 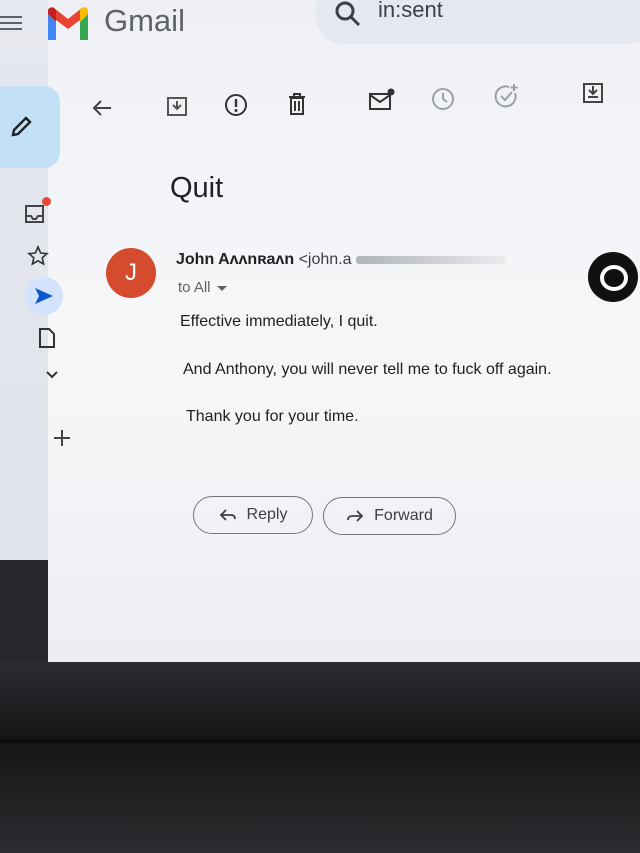 I want to click on forward-icon, so click(x=355, y=516).